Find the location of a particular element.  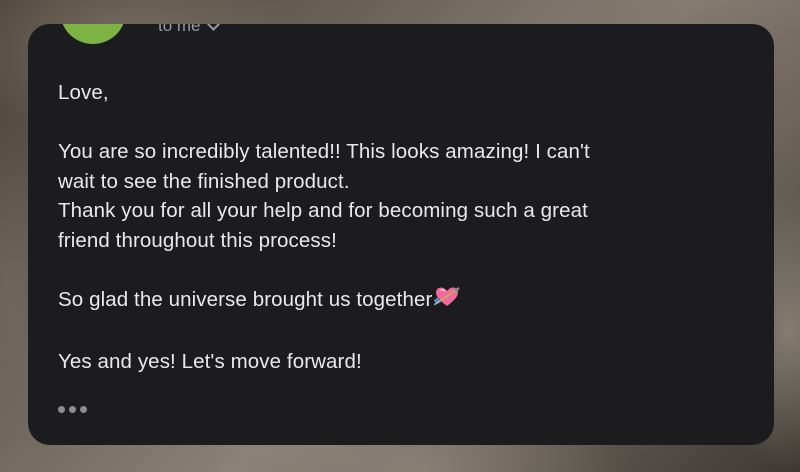

body-line: friend throughout this process! is located at coordinates (197, 240).